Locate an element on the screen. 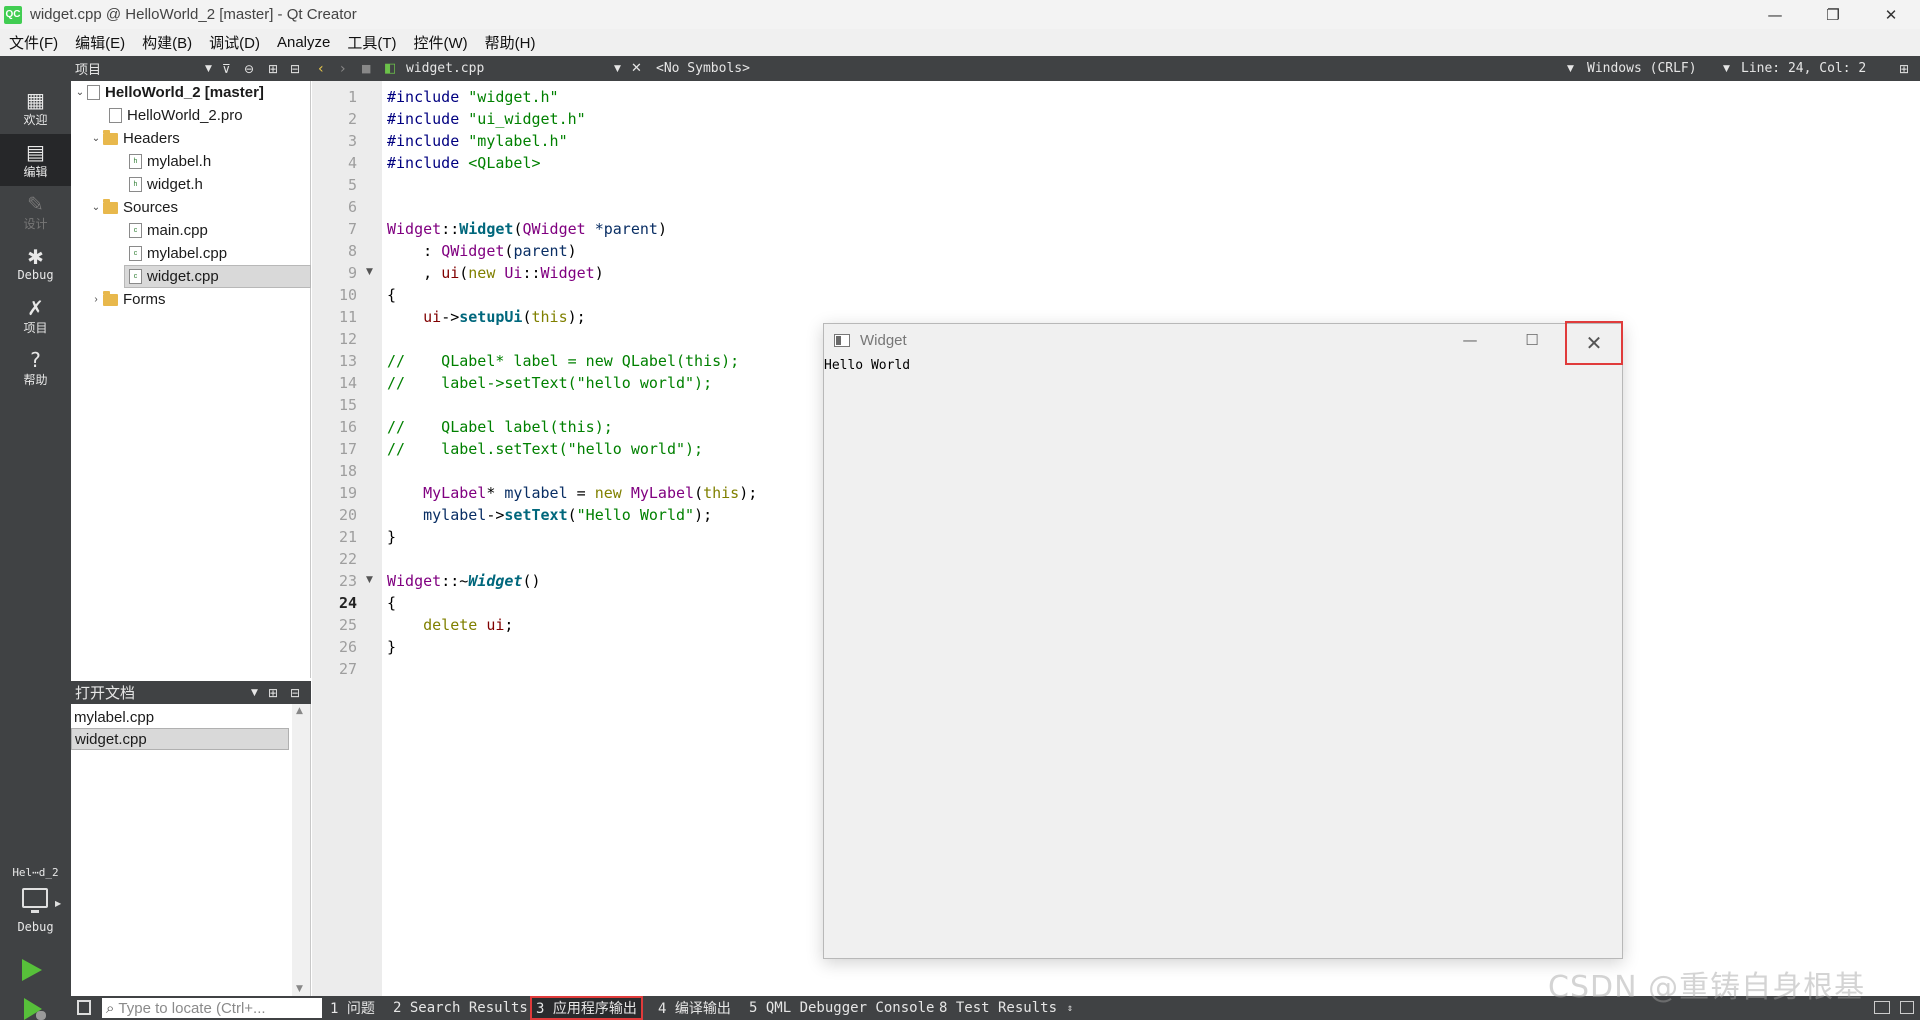  tab-qml-debugger-console: 5 QML Debugger Console is located at coordinates (841, 1008).